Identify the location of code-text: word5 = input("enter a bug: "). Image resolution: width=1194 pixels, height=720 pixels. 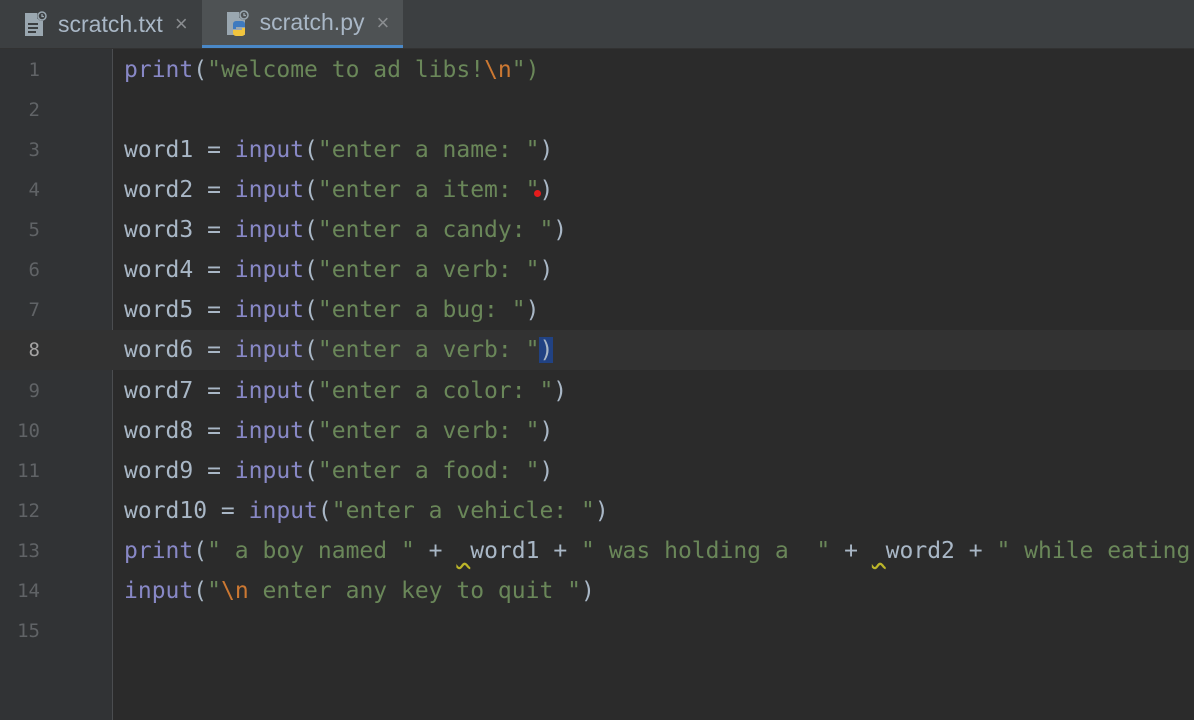
(331, 310).